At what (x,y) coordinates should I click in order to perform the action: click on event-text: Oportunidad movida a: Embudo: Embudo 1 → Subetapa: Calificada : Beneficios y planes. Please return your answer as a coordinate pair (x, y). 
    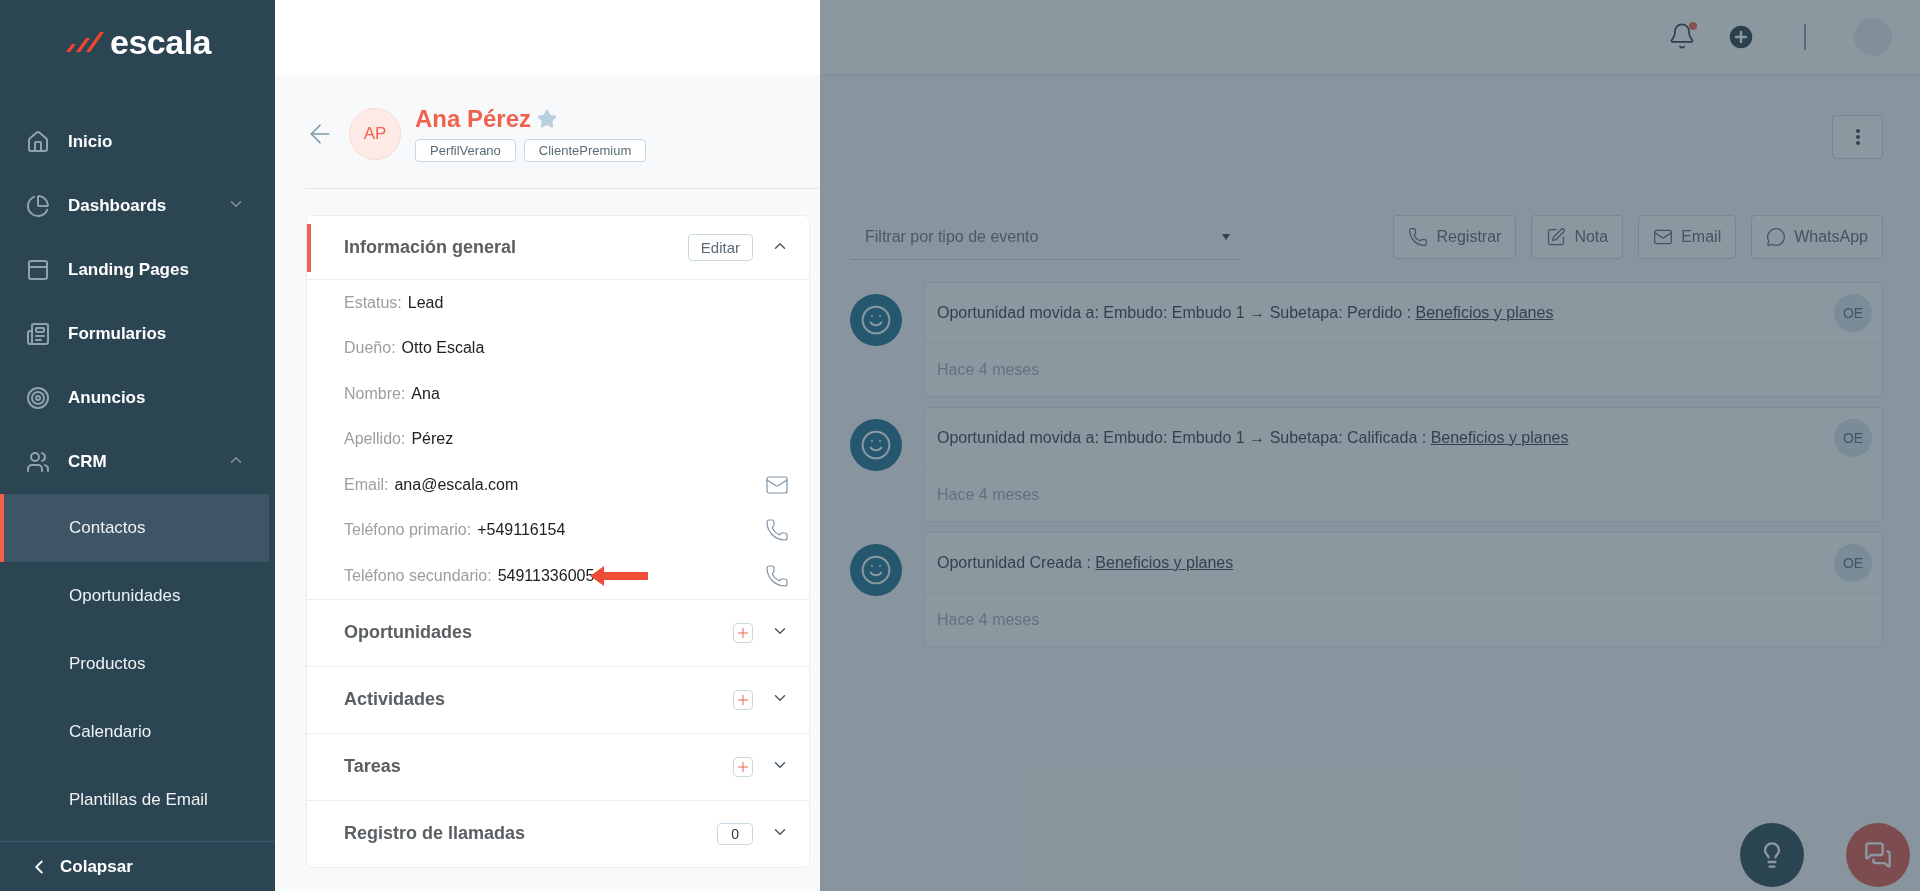
    Looking at the image, I should click on (1253, 437).